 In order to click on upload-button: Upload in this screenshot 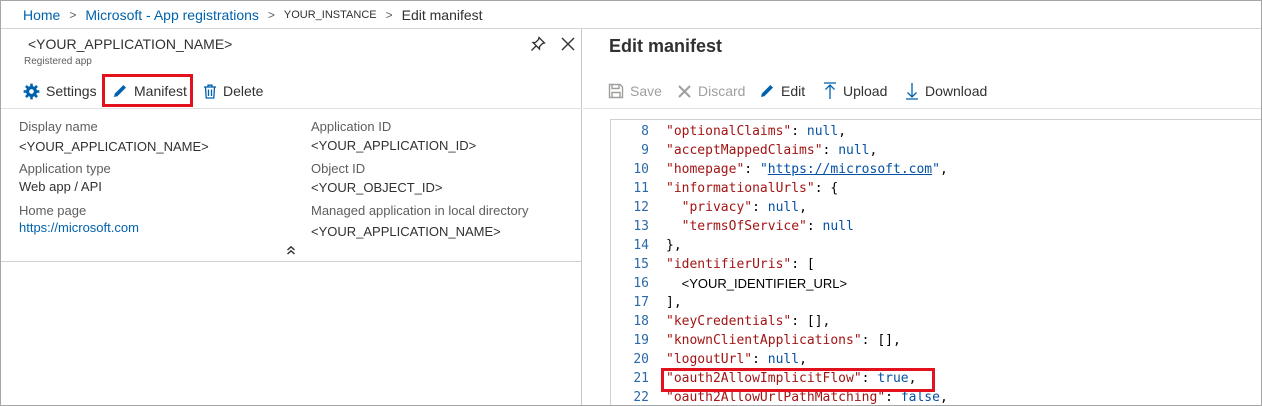, I will do `click(855, 91)`.